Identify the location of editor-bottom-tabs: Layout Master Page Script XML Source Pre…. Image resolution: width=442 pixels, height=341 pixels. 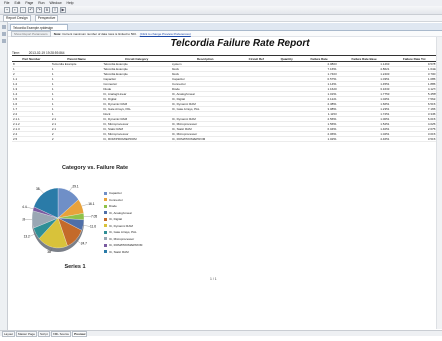
(221, 333).